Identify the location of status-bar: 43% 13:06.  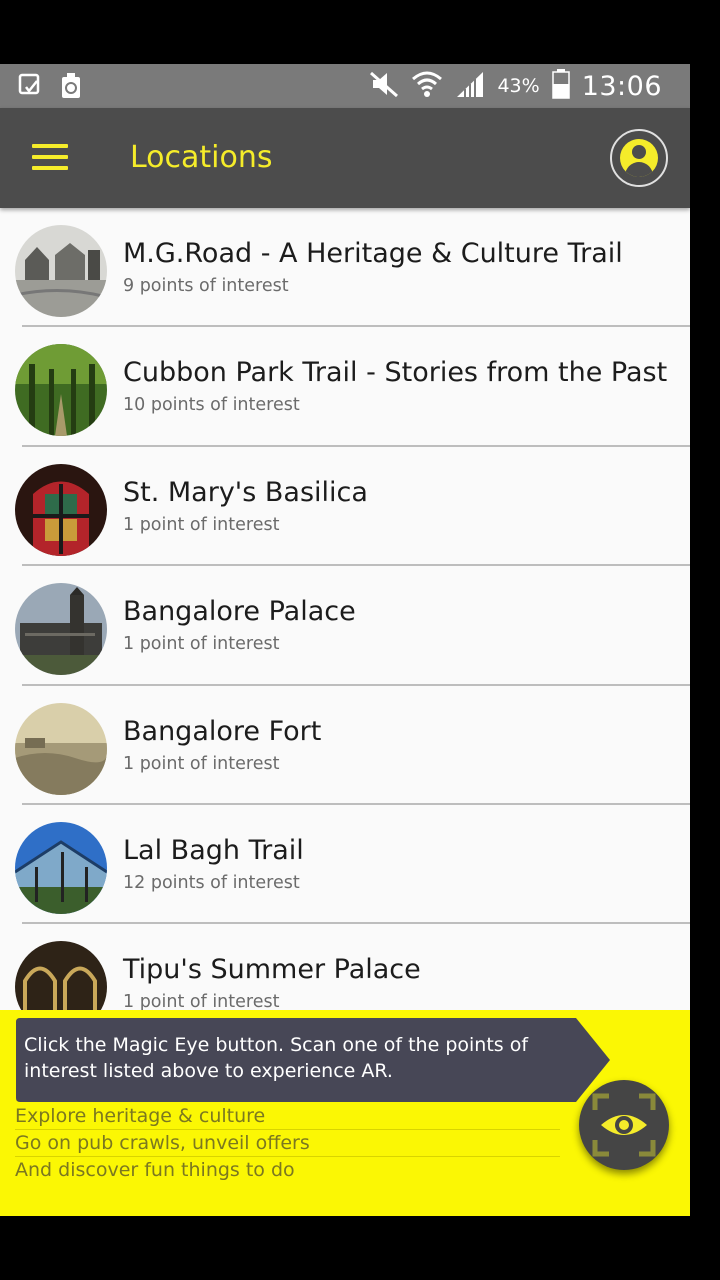
(345, 86).